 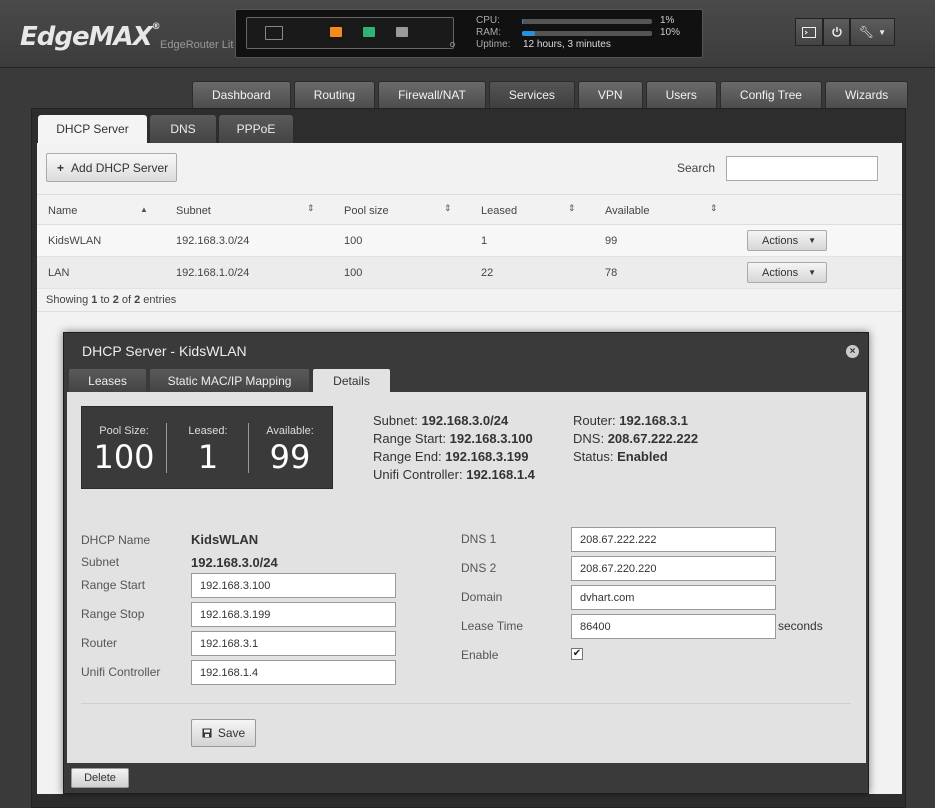 I want to click on router-label: Router, so click(x=99, y=643).